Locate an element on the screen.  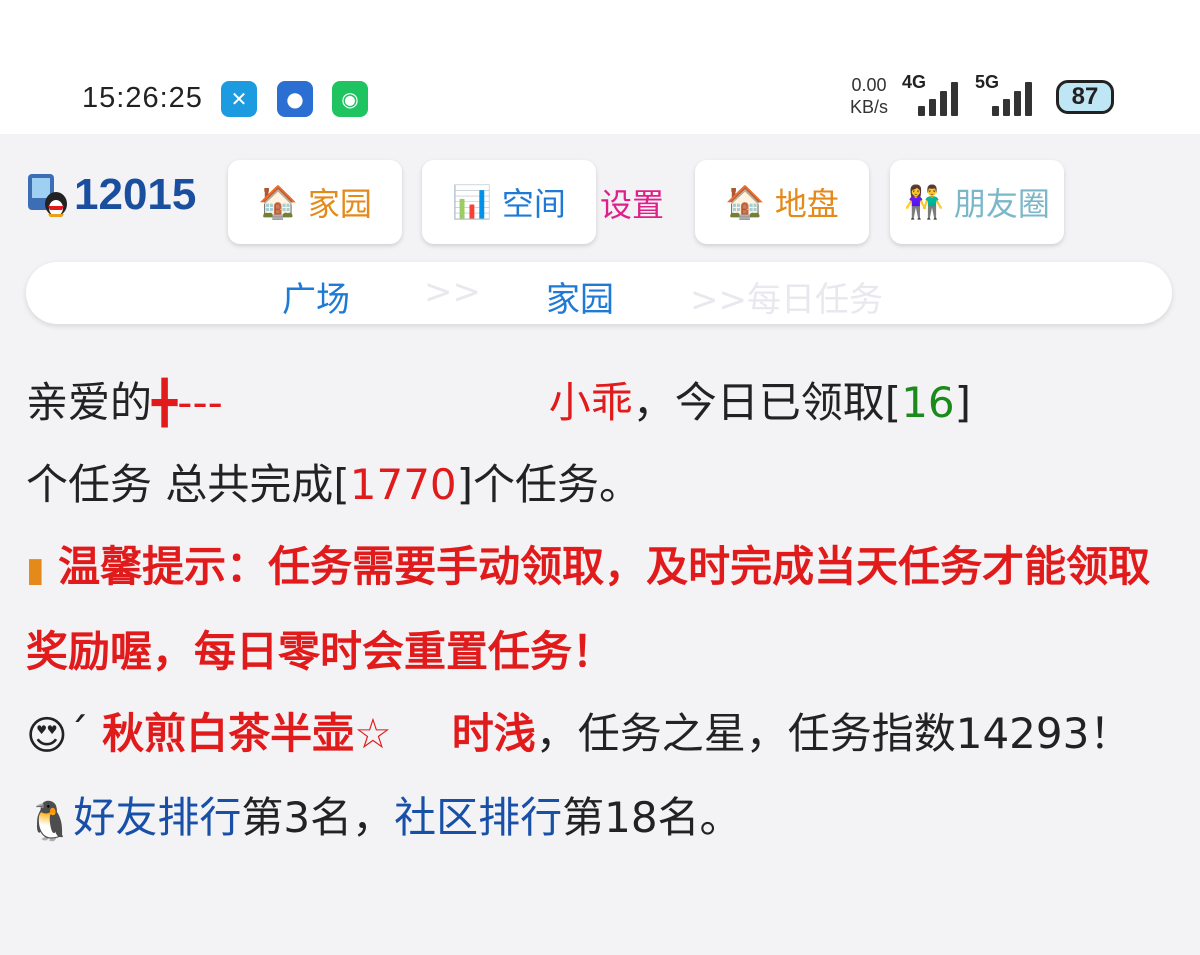
total-text-end: ]个任务。 is located at coordinates (549, 484).